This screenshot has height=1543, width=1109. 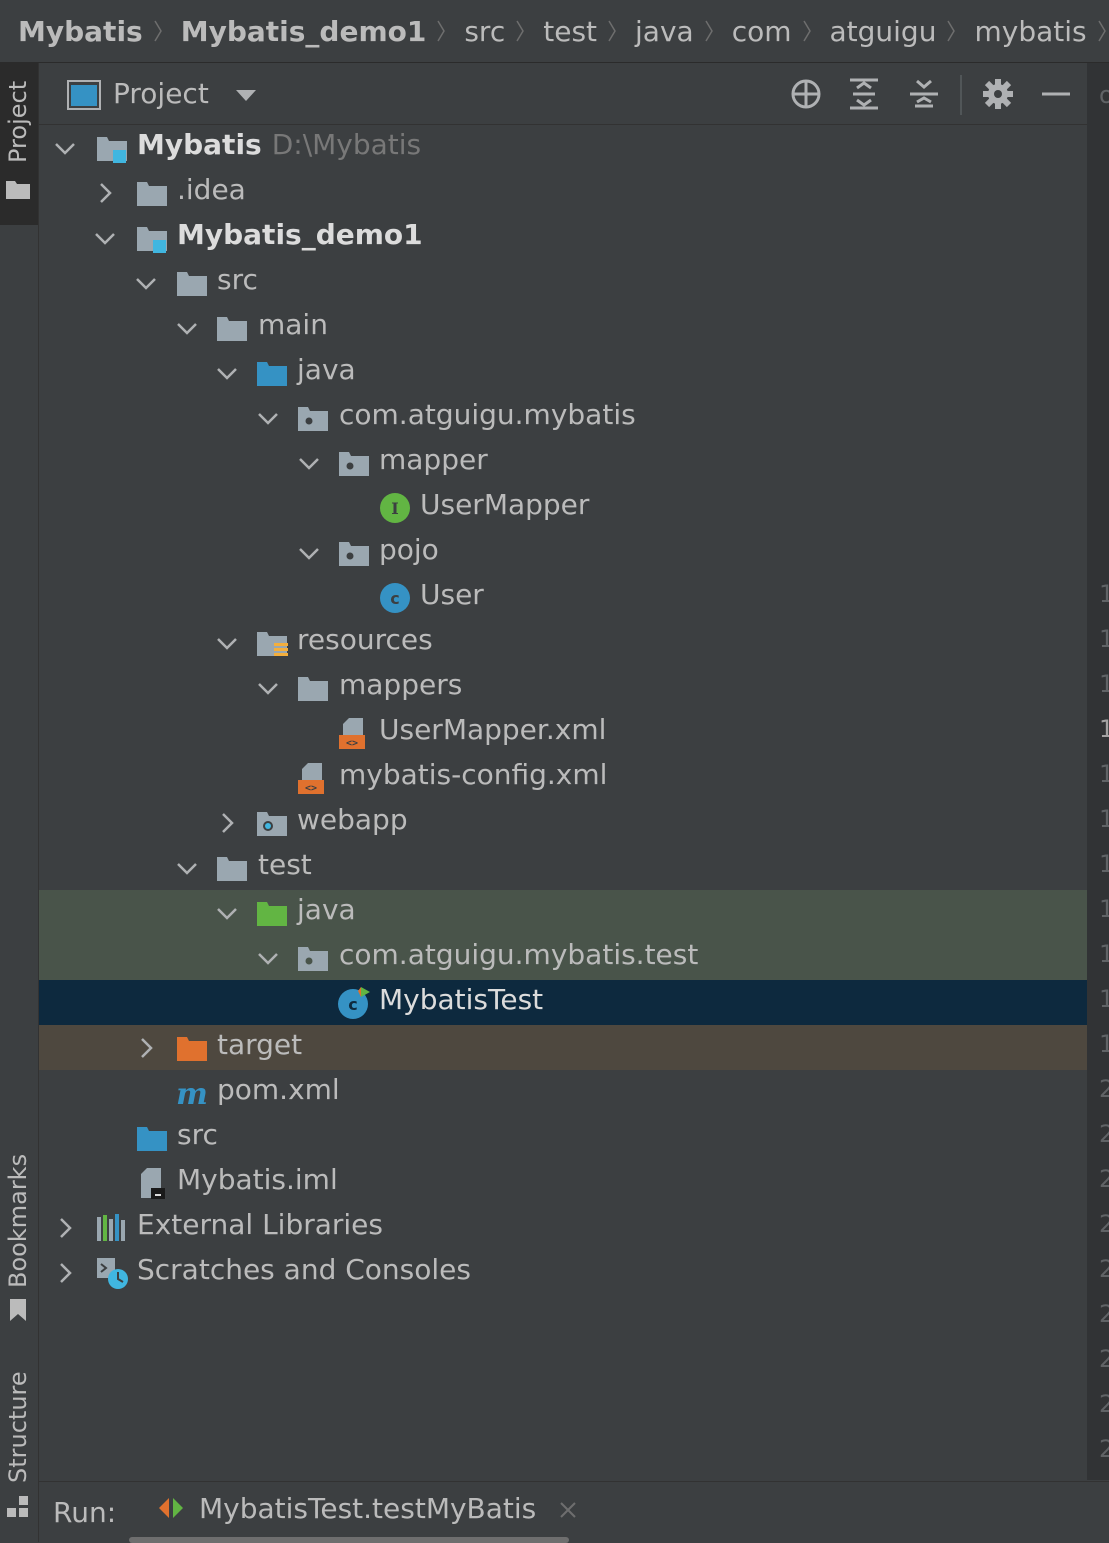 I want to click on tree-item-user-class: c User, so click(x=563, y=597).